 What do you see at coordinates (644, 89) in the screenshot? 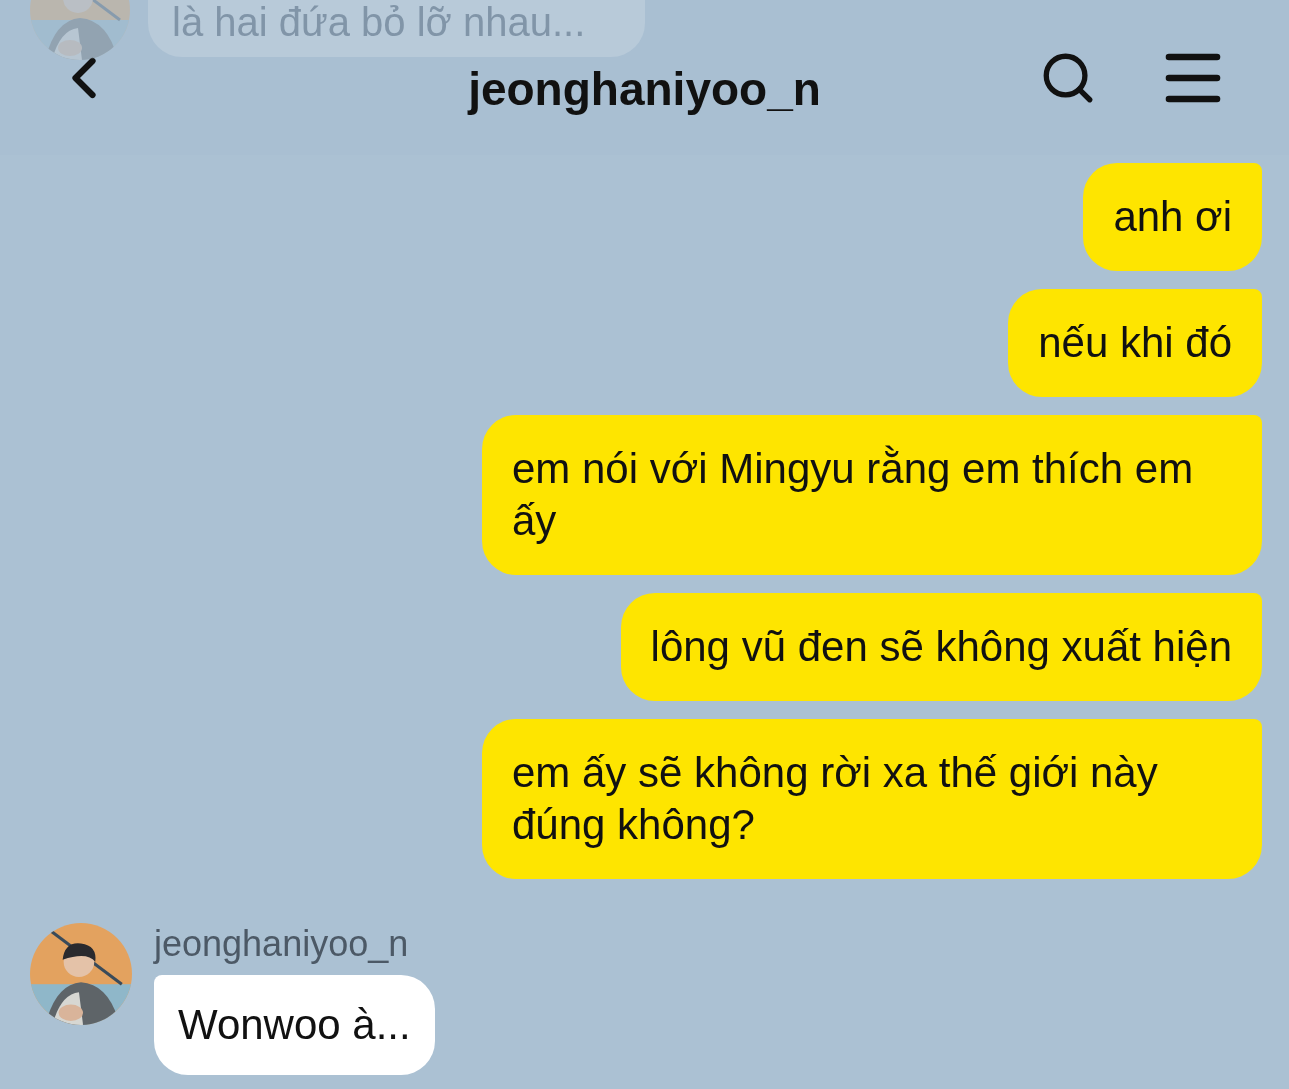
I see `chat-title: jeonghaniyoo_n` at bounding box center [644, 89].